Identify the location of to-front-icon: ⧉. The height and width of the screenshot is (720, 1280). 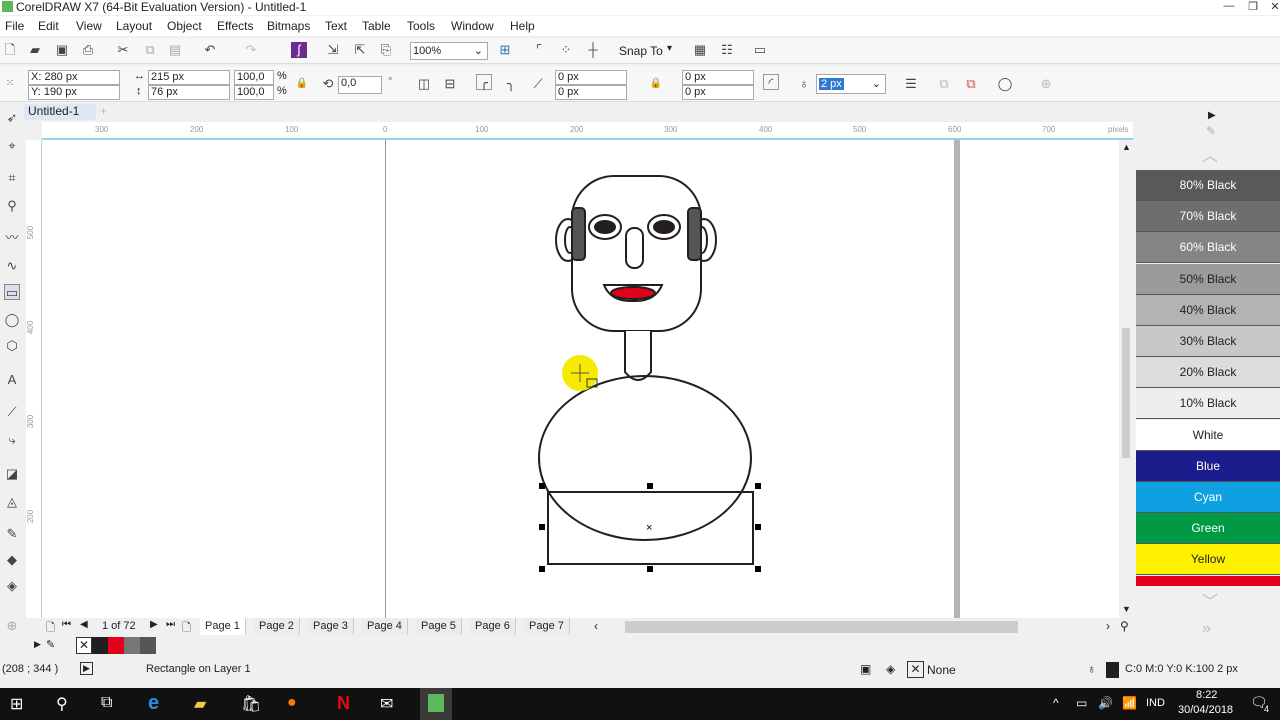
(944, 84).